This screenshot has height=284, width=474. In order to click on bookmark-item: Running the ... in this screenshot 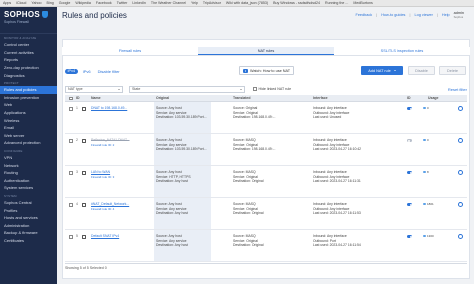, I will do `click(336, 3)`.